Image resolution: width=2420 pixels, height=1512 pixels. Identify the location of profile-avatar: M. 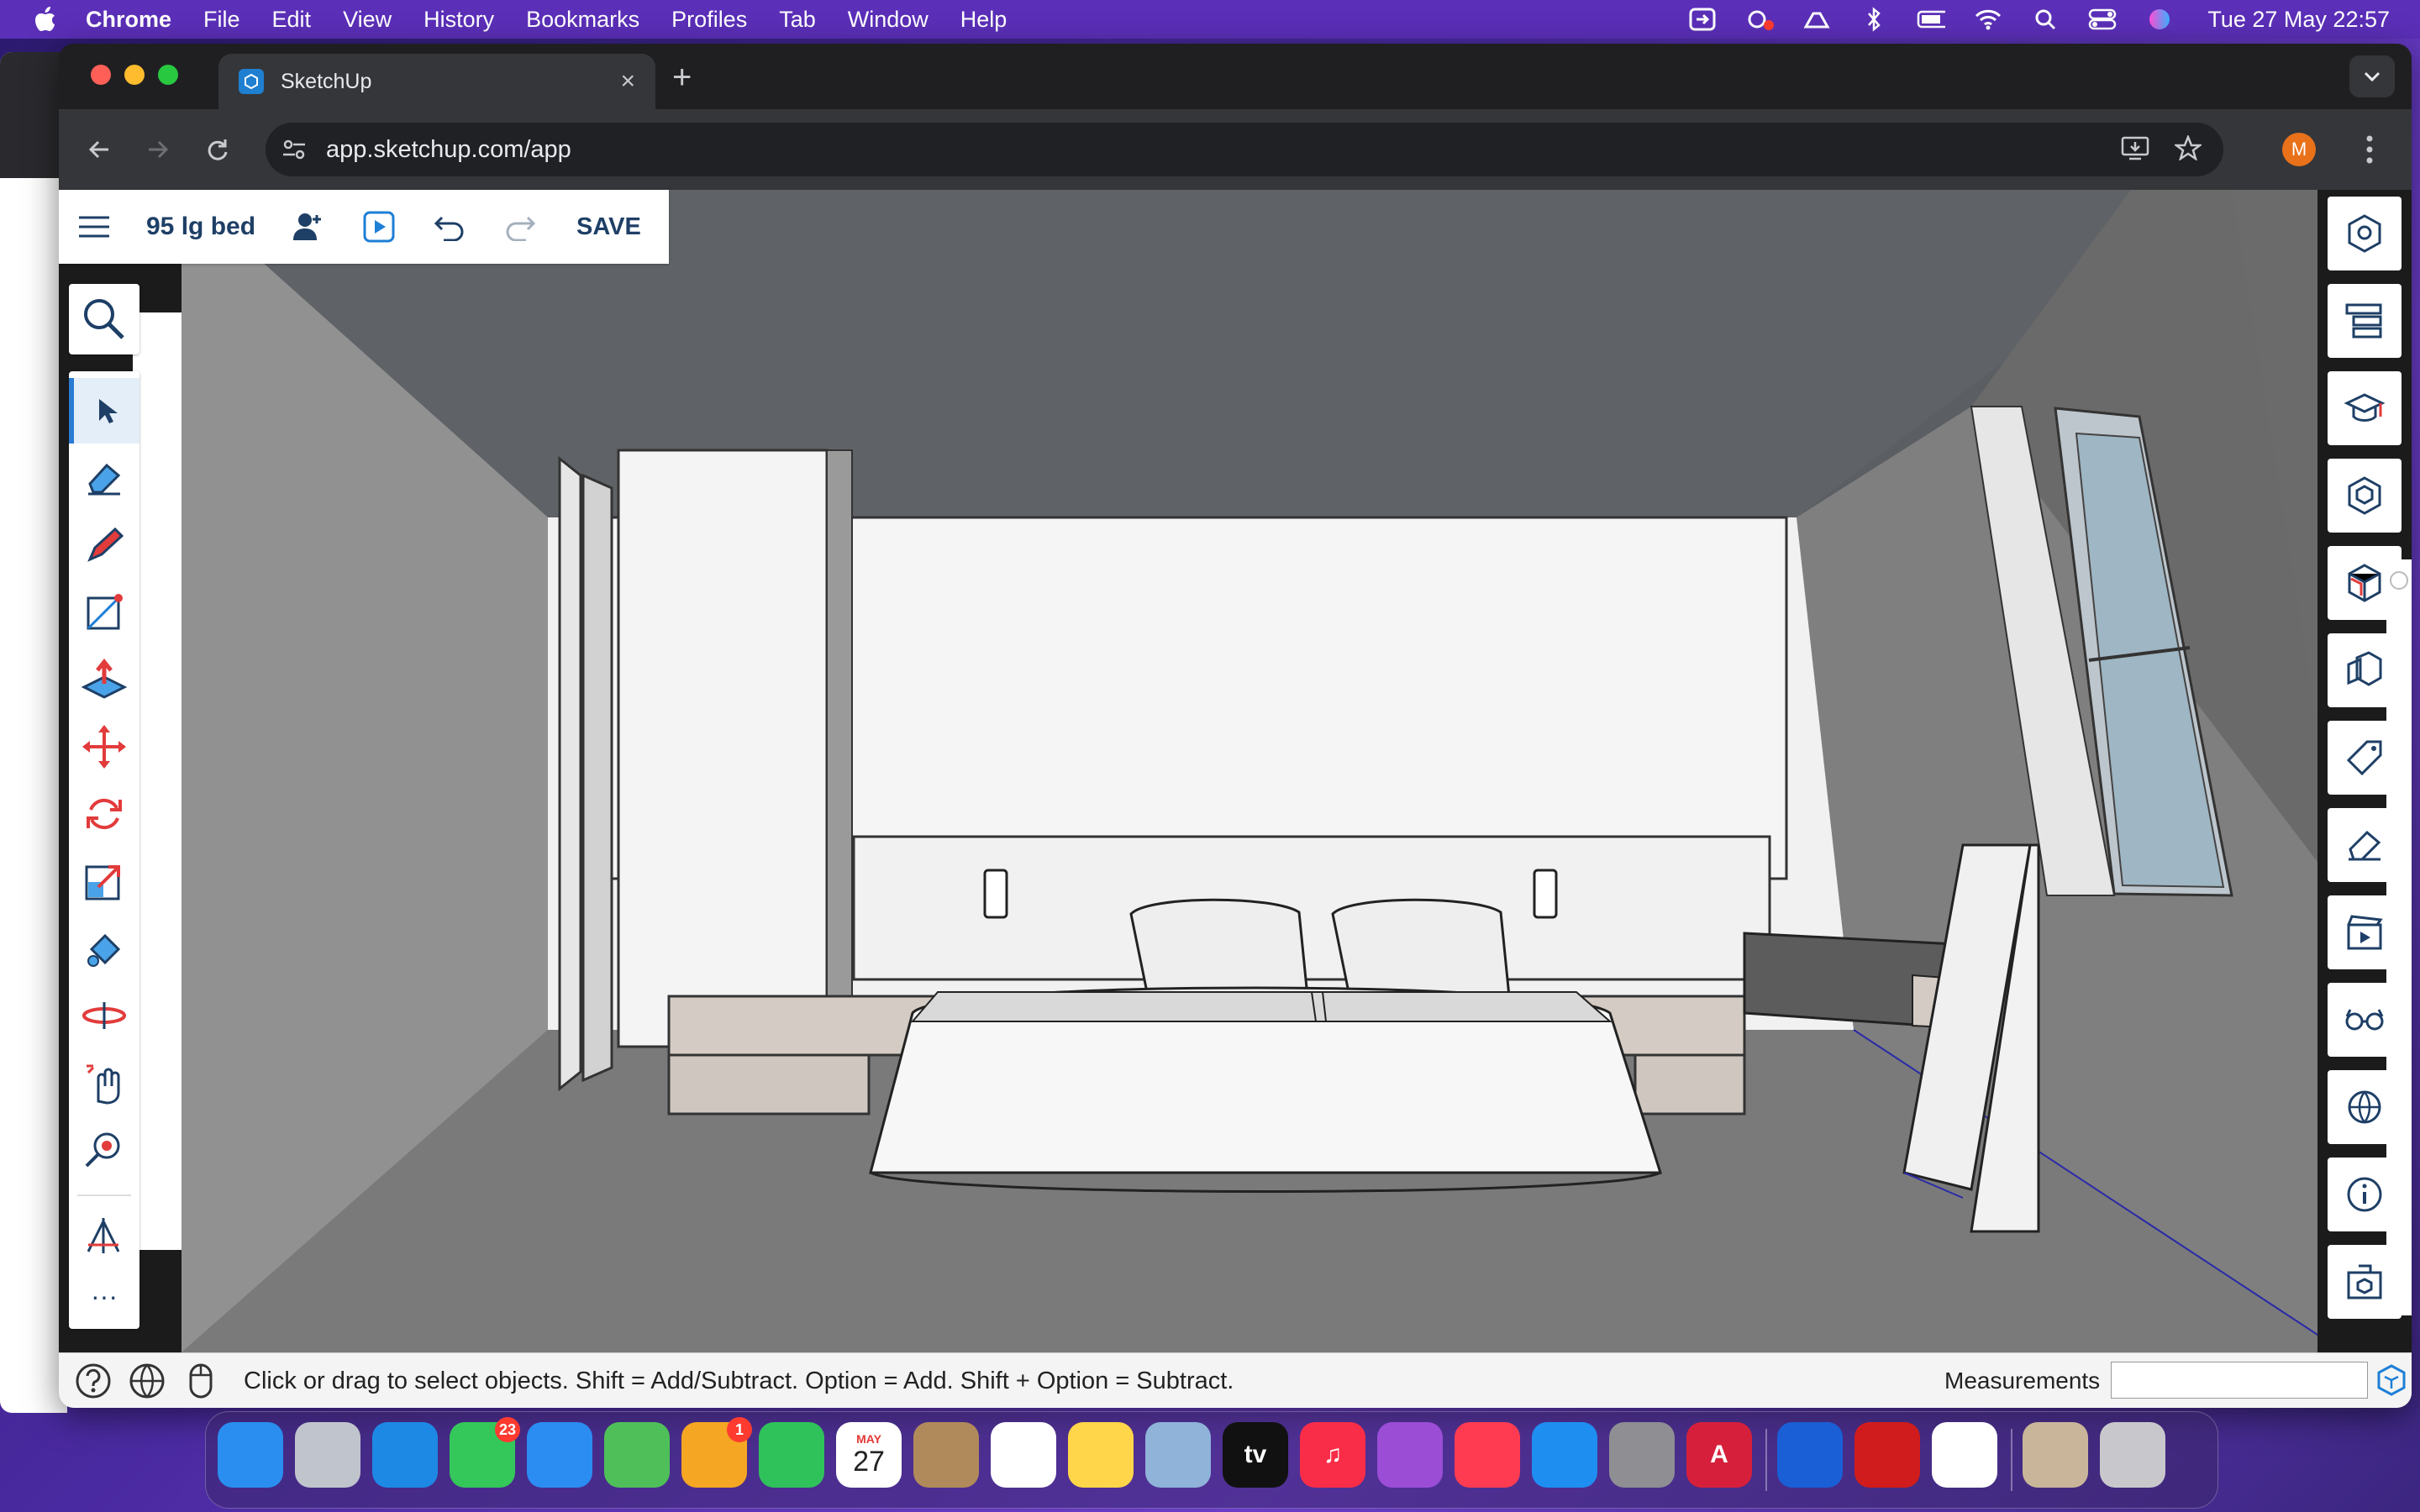
(2299, 149).